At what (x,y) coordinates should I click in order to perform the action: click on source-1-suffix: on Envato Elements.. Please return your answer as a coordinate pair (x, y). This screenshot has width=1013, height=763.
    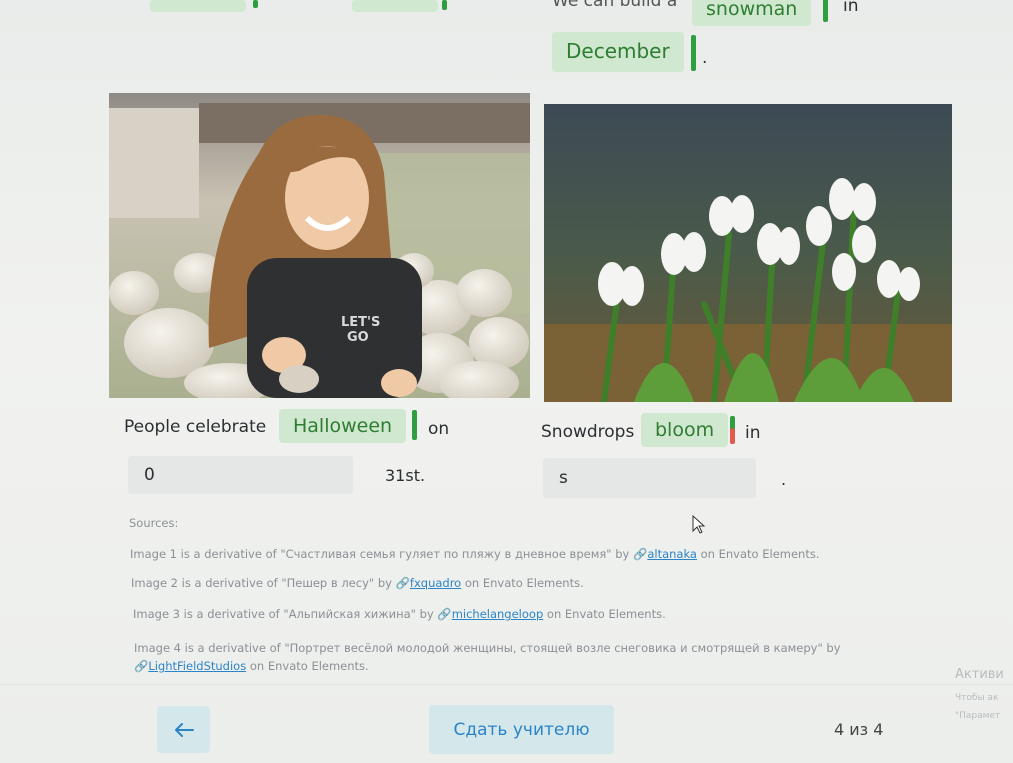
    Looking at the image, I should click on (760, 554).